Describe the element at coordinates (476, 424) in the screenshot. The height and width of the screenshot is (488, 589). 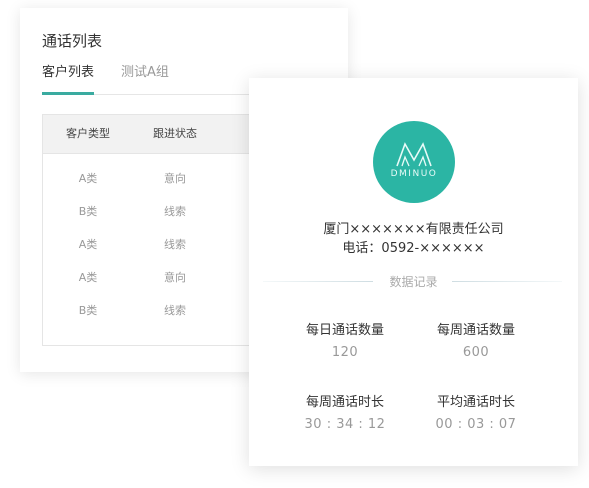
I see `stat-value: 00 : 03 : 07` at that location.